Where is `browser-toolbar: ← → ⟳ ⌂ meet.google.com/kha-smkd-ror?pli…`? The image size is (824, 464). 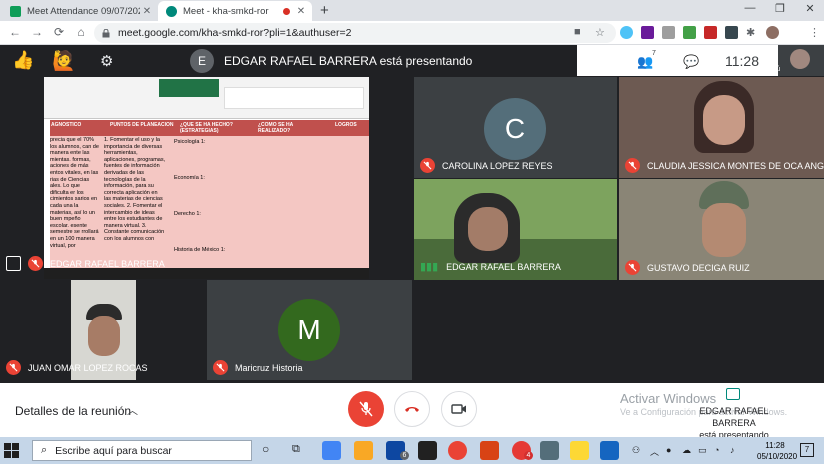 browser-toolbar: ← → ⟳ ⌂ meet.google.com/kha-smkd-ror?pli… is located at coordinates (412, 33).